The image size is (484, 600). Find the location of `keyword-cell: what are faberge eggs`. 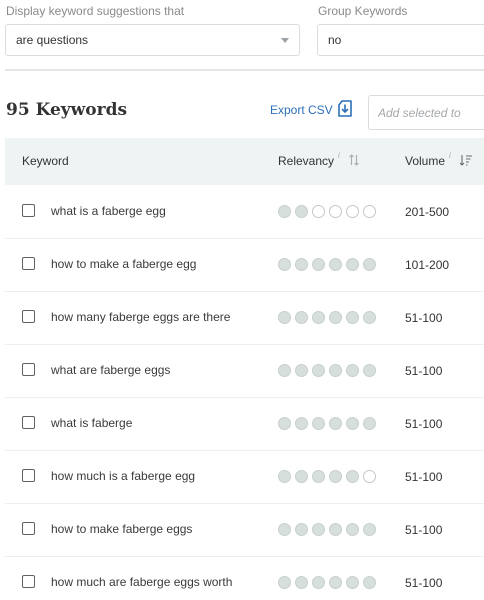

keyword-cell: what are faberge eggs is located at coordinates (111, 370).